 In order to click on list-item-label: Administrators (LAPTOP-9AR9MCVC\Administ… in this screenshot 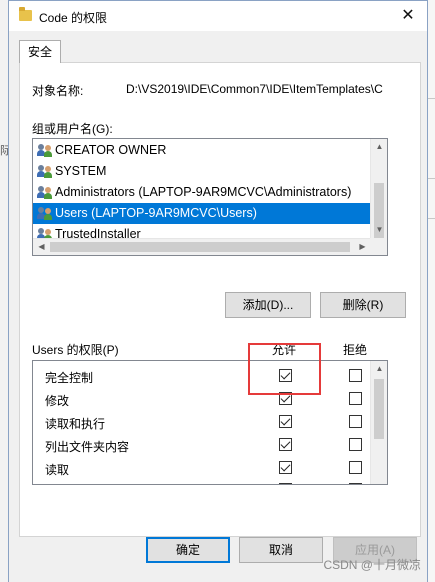, I will do `click(203, 192)`.